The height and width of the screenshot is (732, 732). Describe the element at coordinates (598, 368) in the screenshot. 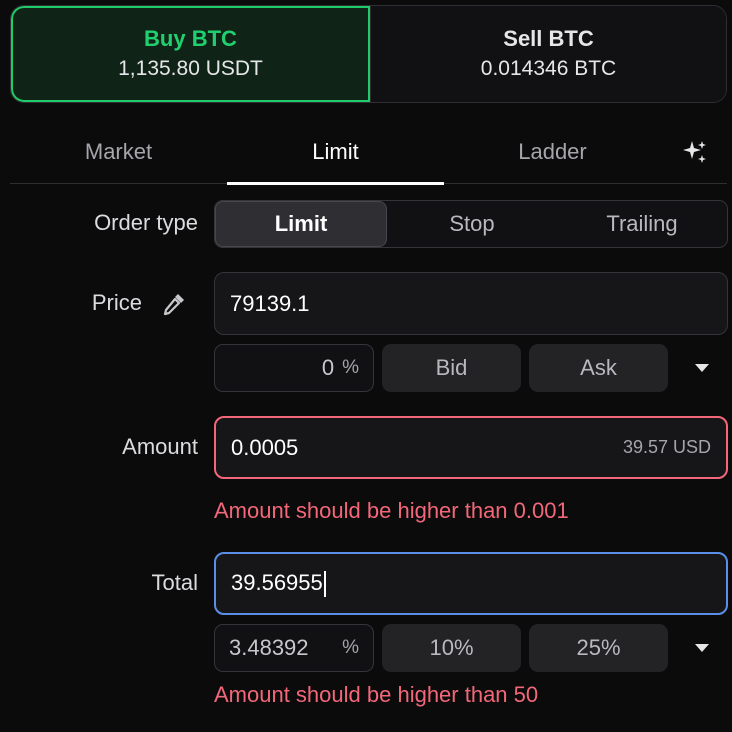

I see `ask-button: Ask` at that location.